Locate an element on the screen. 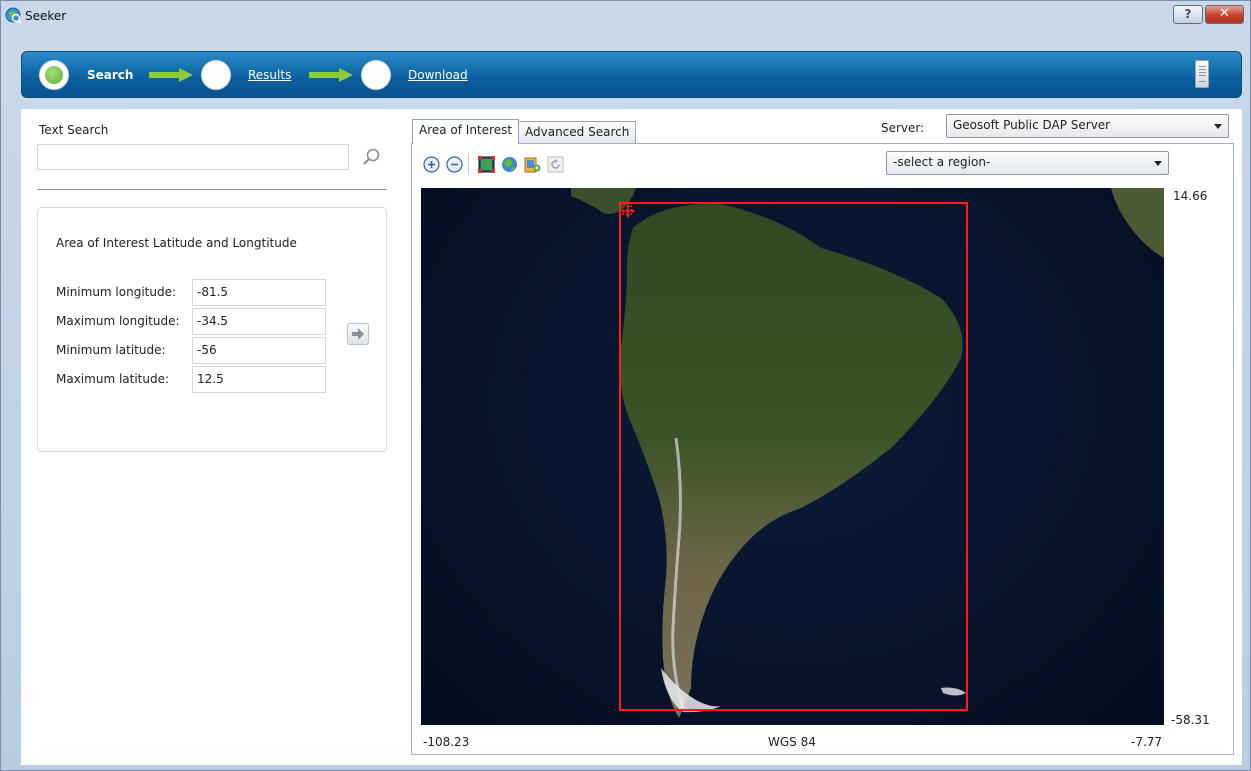  zoom-out-icon is located at coordinates (454, 164).